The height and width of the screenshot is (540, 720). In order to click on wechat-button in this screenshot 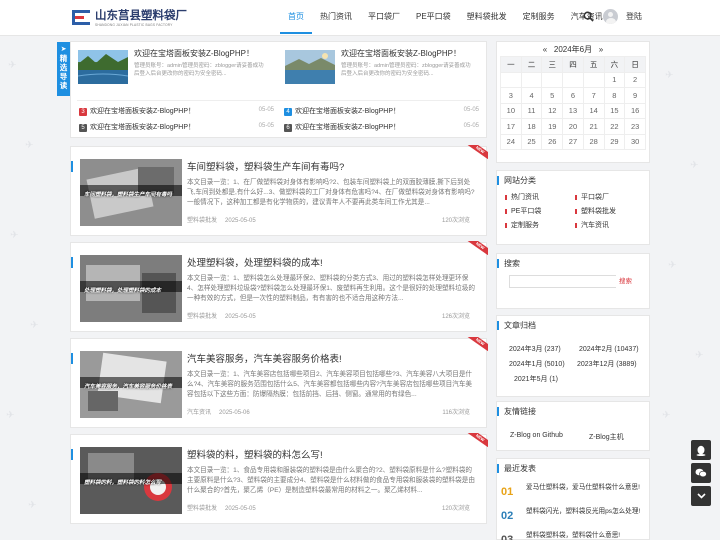, I will do `click(701, 473)`.